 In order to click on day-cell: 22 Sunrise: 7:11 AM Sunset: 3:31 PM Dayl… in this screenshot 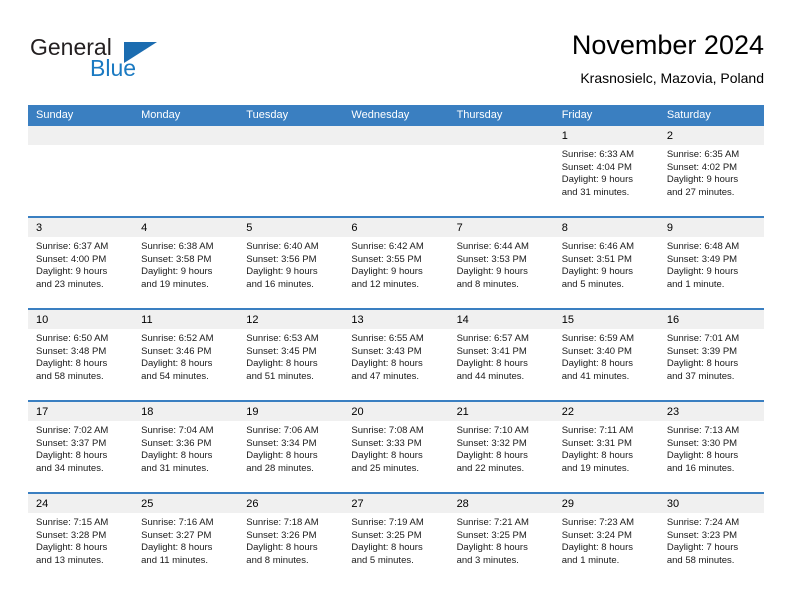, I will do `click(606, 447)`.